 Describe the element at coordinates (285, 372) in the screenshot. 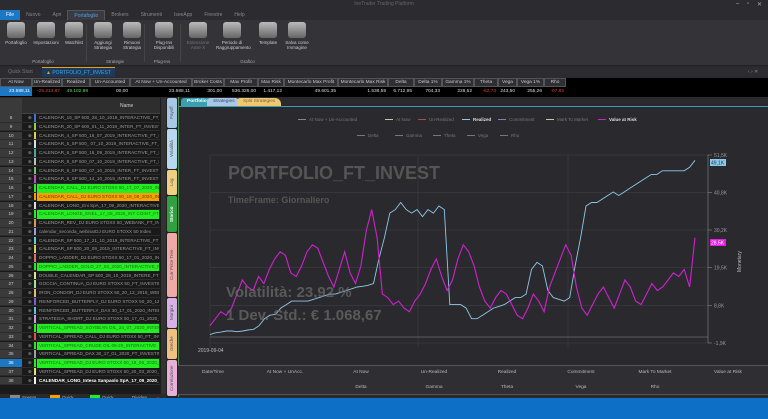

I see `crosshair-col-label: At Now + UnAcc.` at that location.